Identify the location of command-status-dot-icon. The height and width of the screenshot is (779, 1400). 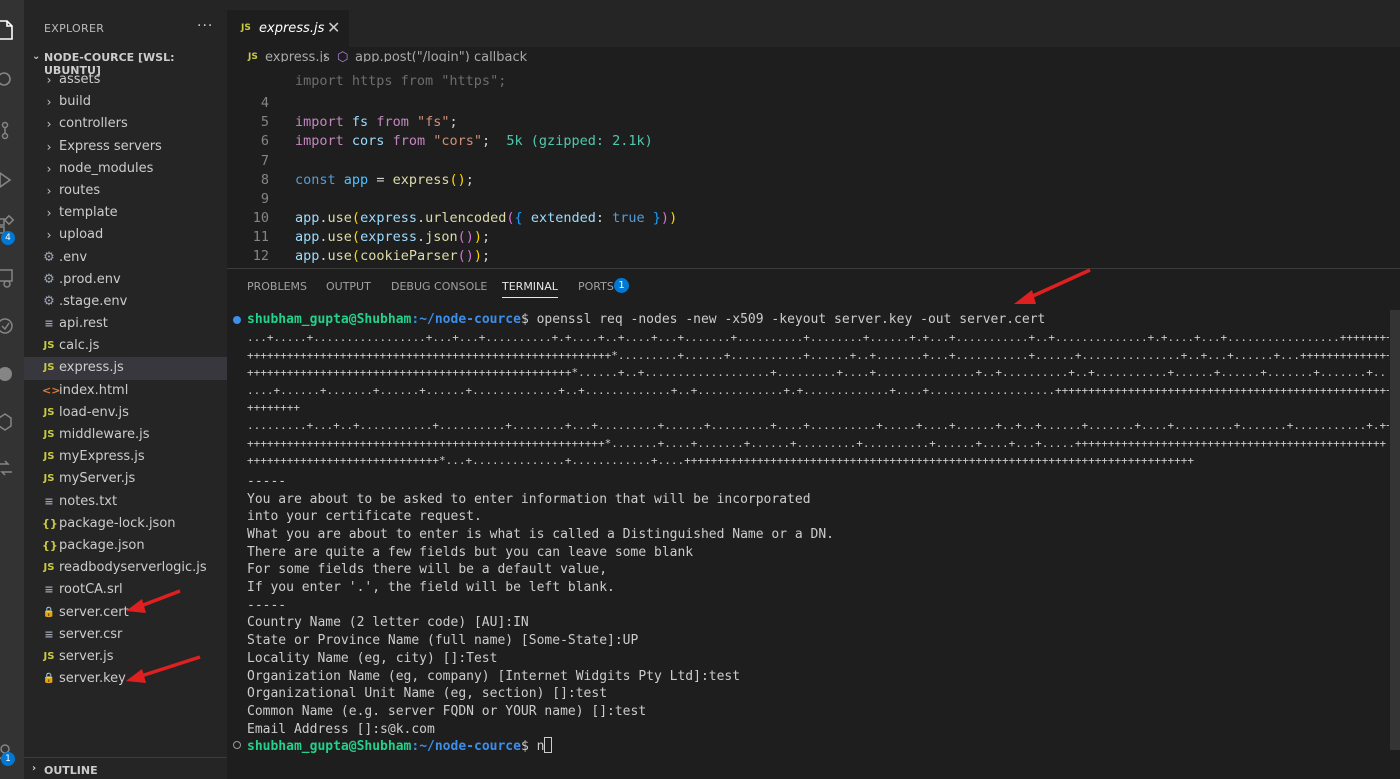
(237, 320).